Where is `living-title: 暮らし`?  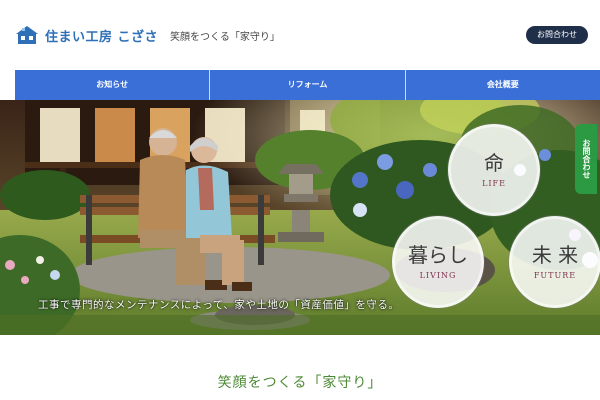 living-title: 暮らし is located at coordinates (438, 255).